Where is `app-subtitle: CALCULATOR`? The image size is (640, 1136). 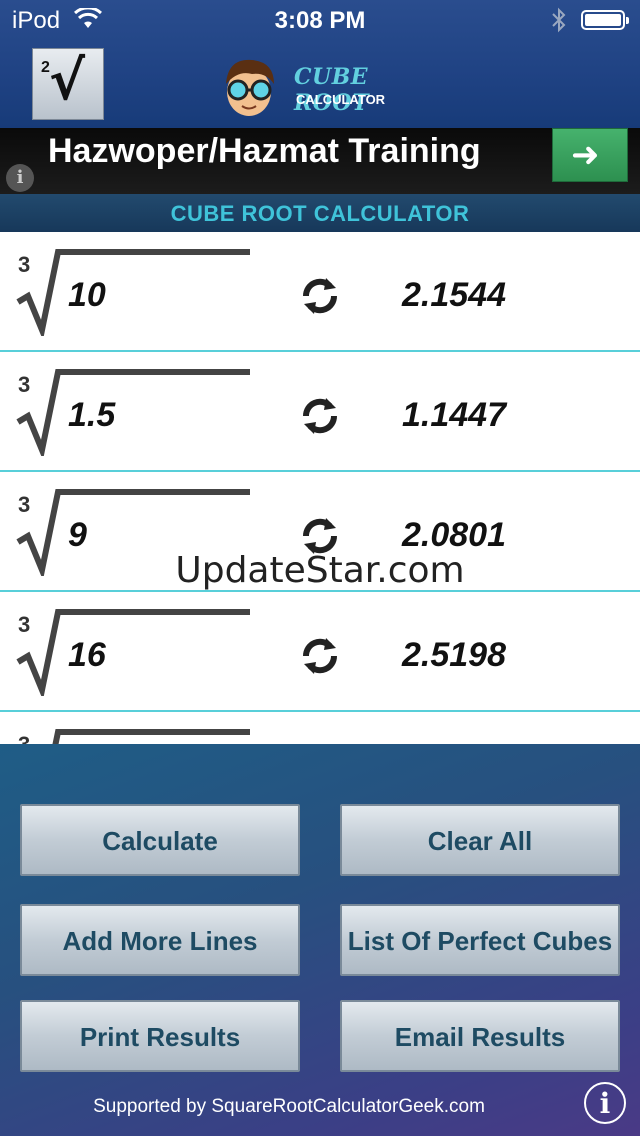 app-subtitle: CALCULATOR is located at coordinates (341, 99).